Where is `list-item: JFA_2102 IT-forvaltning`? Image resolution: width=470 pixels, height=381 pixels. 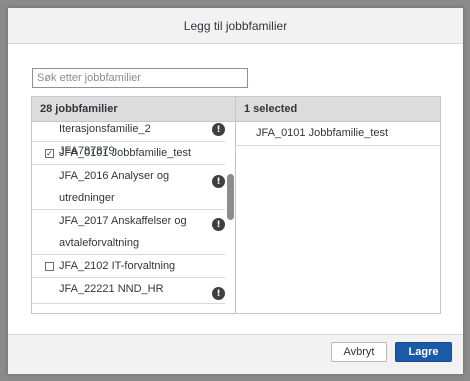 list-item: JFA_2102 IT-forvaltning is located at coordinates (128, 266).